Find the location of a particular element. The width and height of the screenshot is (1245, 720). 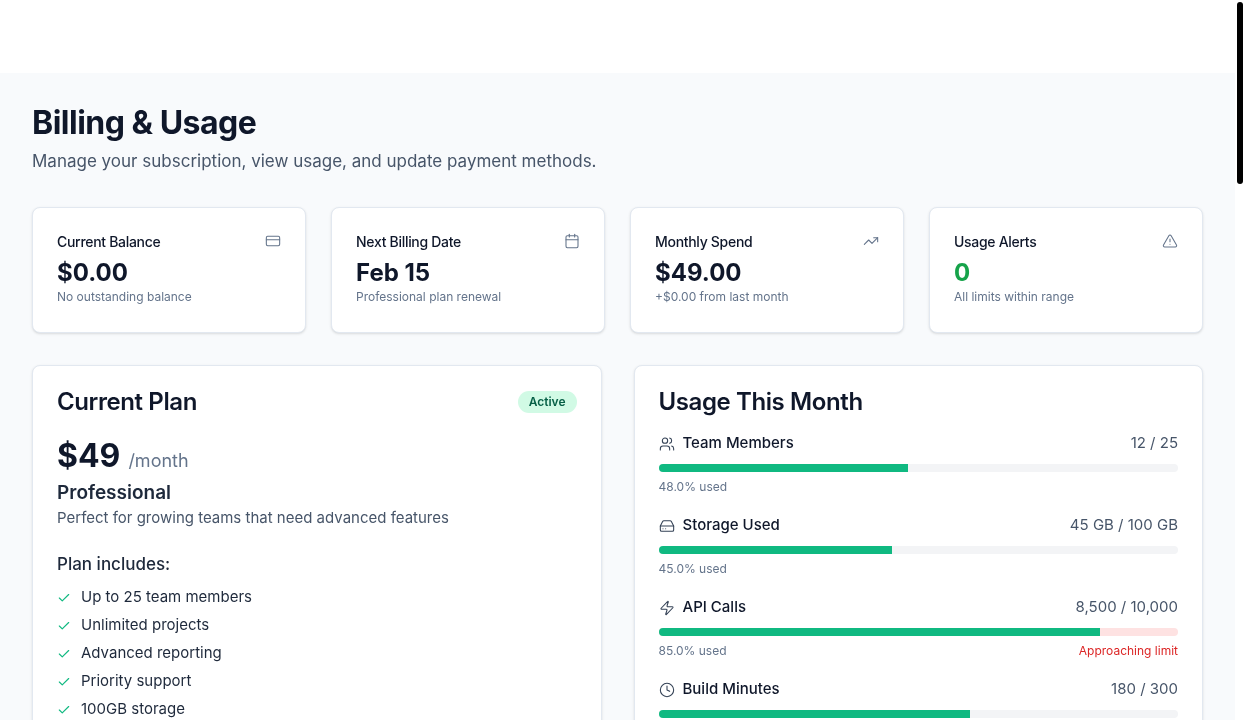

warning-icon is located at coordinates (1170, 241).